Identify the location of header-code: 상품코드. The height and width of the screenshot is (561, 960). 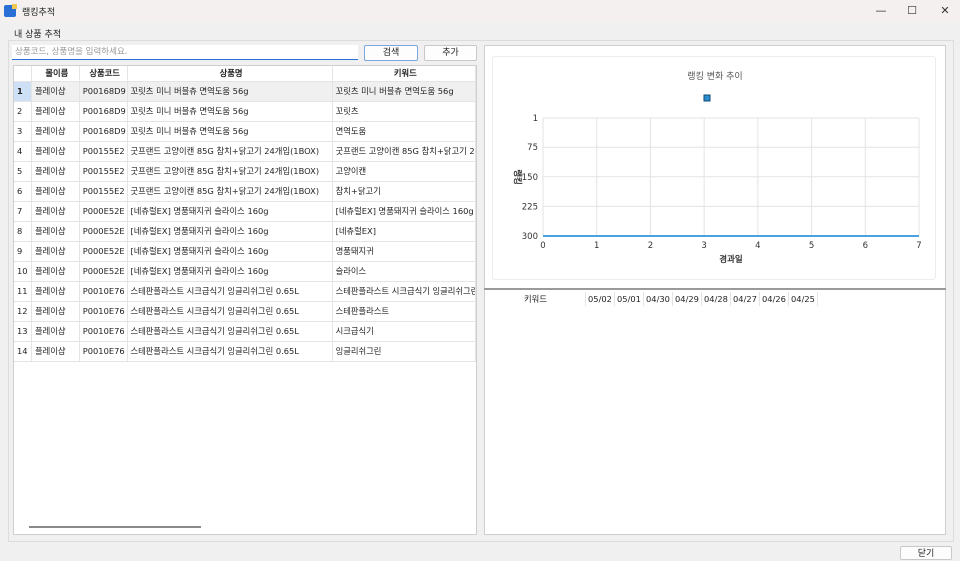
(103, 74).